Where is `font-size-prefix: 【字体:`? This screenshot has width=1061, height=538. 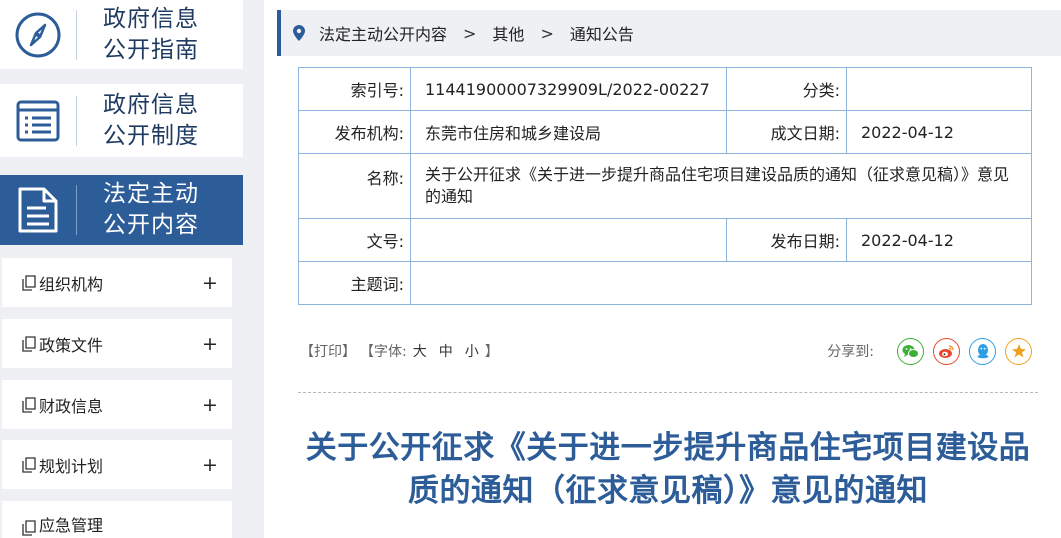
font-size-prefix: 【字体: is located at coordinates (383, 352).